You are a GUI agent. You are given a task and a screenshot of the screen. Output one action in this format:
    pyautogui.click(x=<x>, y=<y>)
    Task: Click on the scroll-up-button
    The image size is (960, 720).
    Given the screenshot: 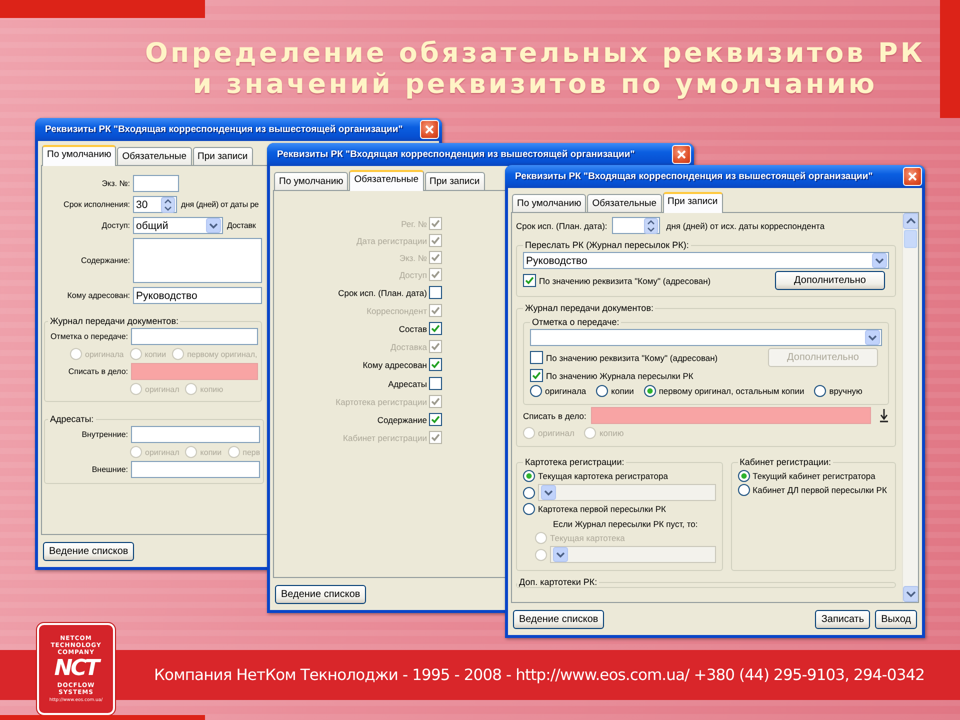 What is the action you would take?
    pyautogui.click(x=910, y=221)
    